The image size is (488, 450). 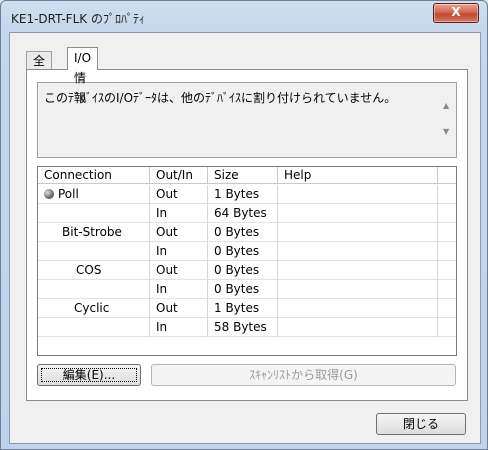 What do you see at coordinates (446, 131) in the screenshot?
I see `scroll-down-arrow-icon: ▼` at bounding box center [446, 131].